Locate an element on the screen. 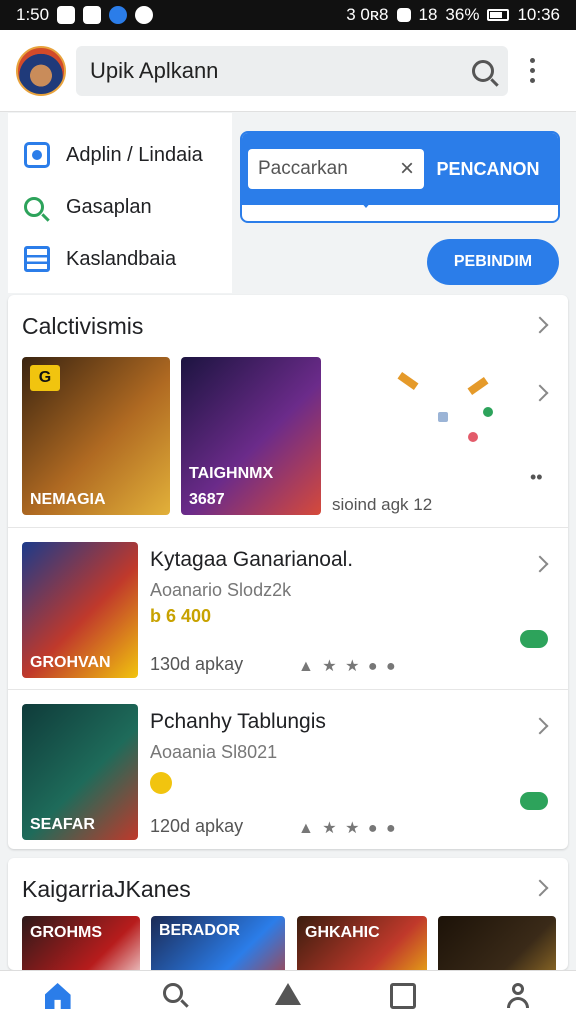 The width and height of the screenshot is (576, 1024). avatar is located at coordinates (41, 70).